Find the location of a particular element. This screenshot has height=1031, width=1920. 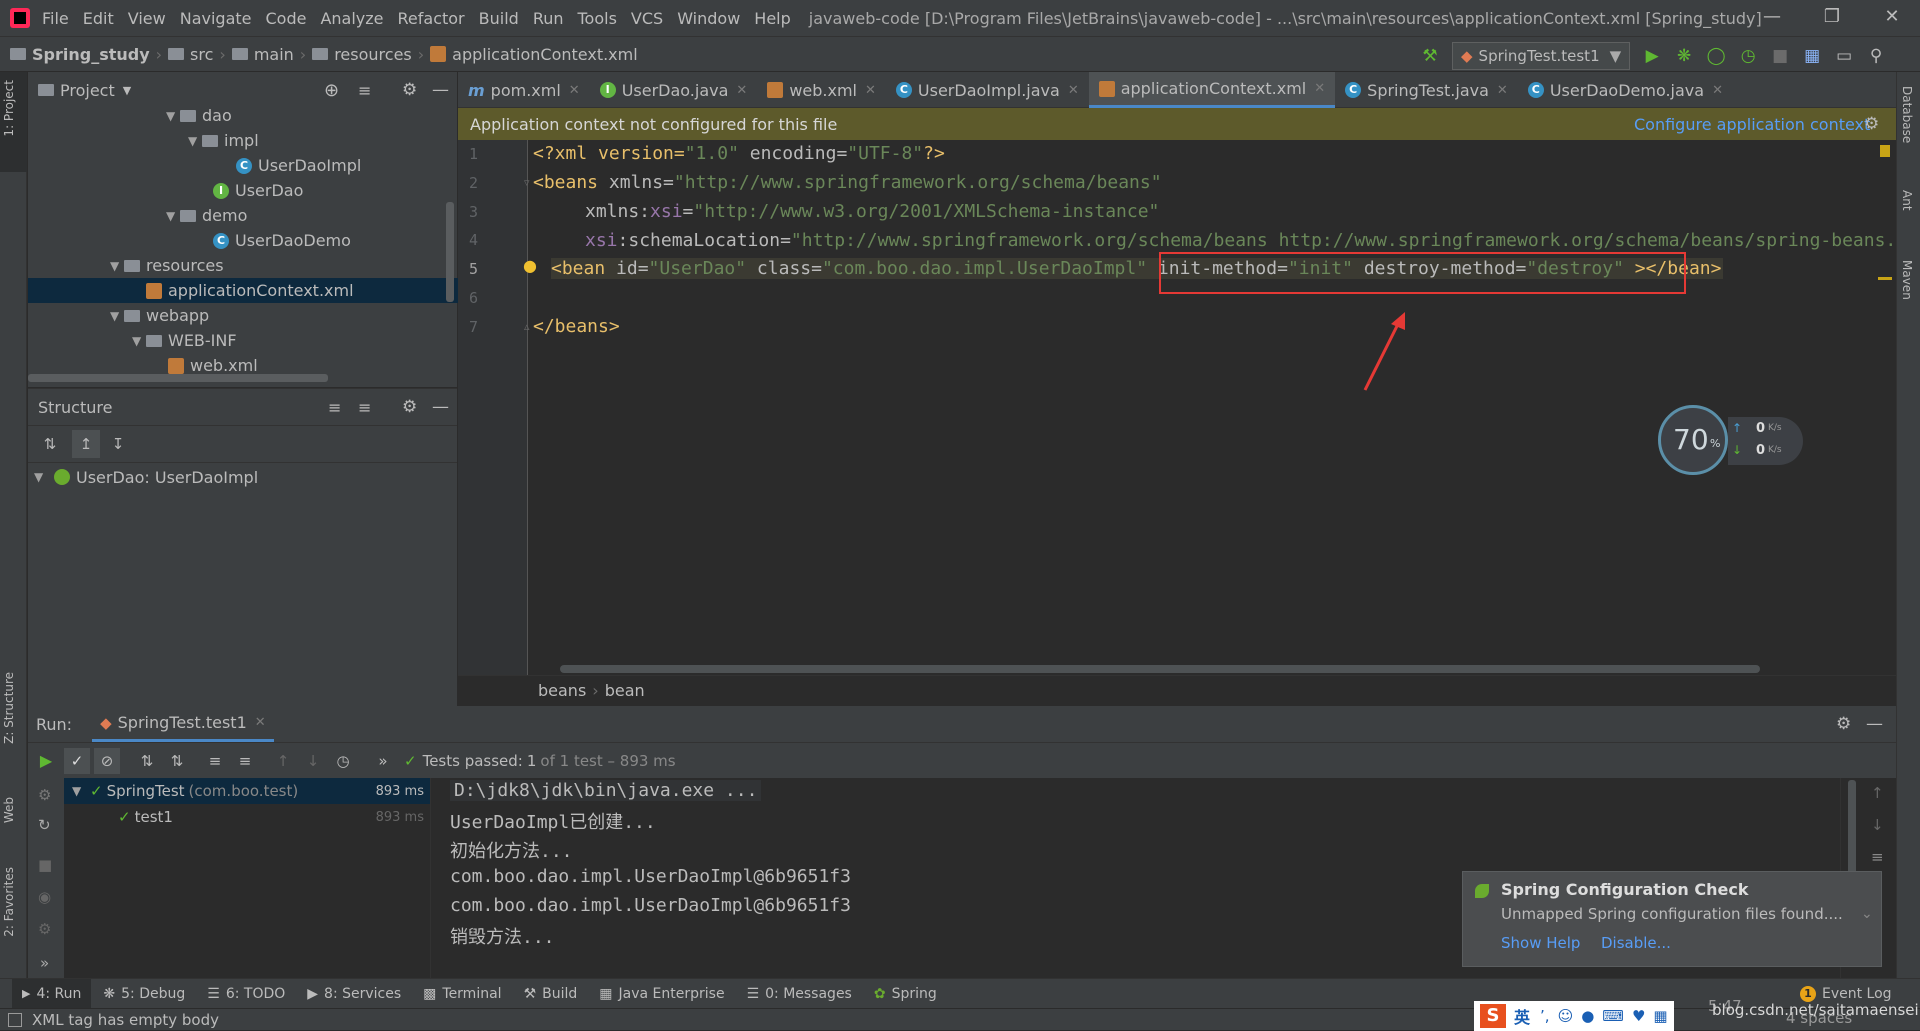

tab-userdao-java: I UserDao.java ✕ is located at coordinates (674, 90).